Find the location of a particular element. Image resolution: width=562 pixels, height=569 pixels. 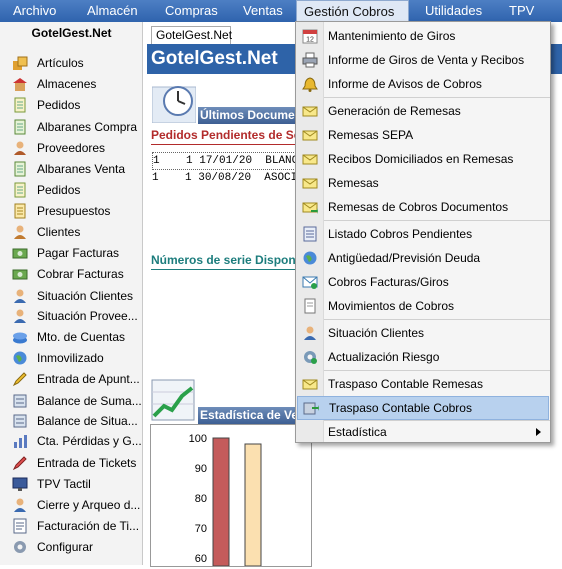

menu-almacen: Almacén is located at coordinates (112, 11).